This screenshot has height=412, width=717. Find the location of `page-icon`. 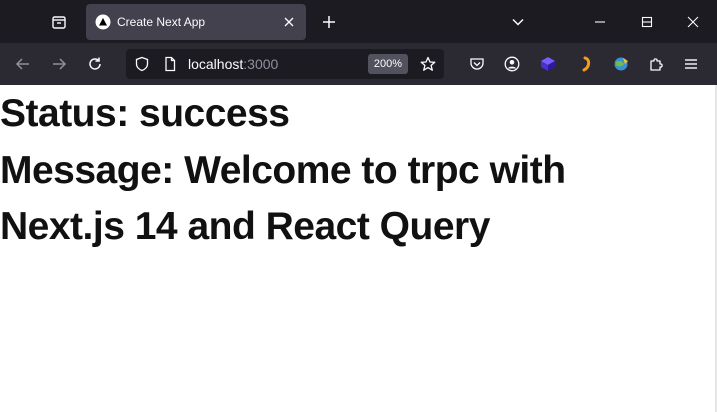

page-icon is located at coordinates (170, 64).